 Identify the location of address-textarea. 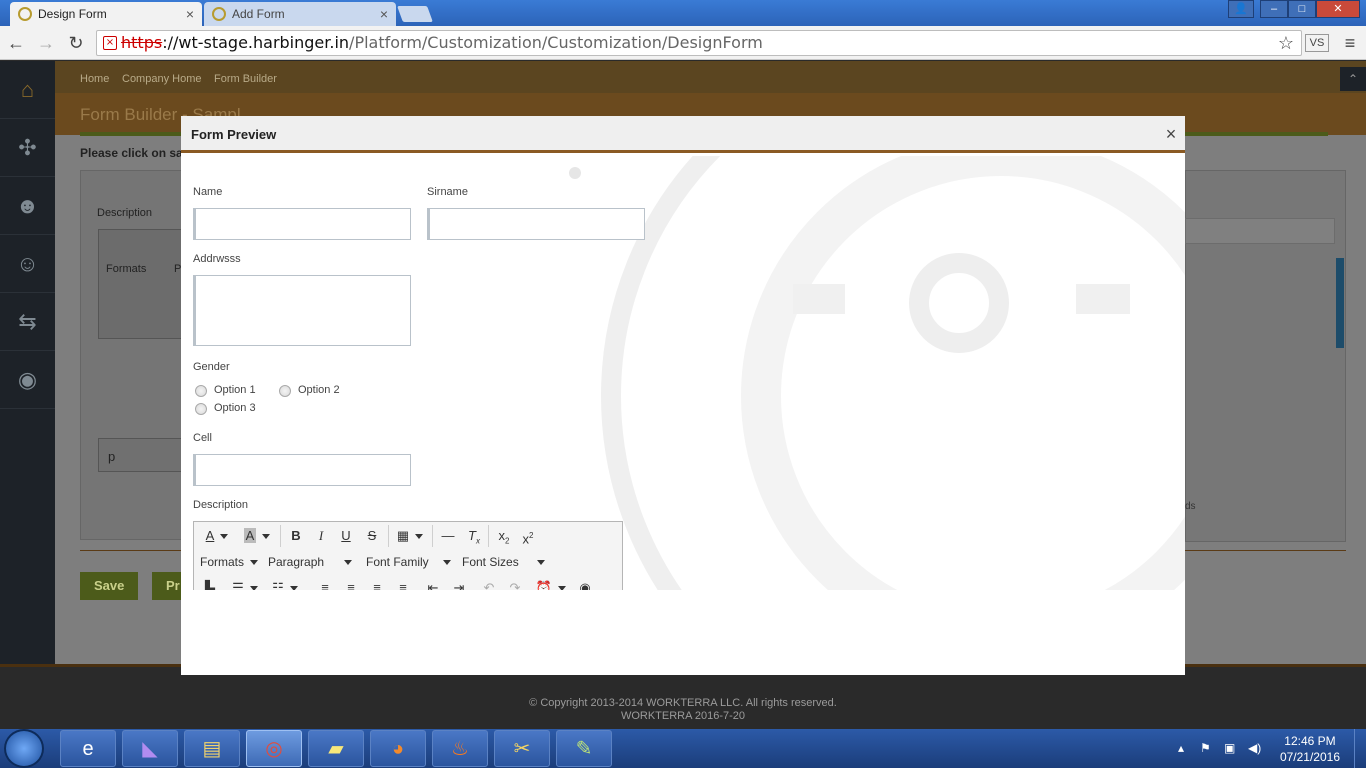
(302, 310).